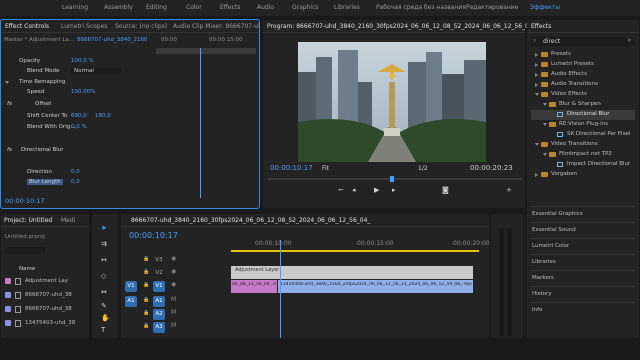 The width and height of the screenshot is (640, 360). Describe the element at coordinates (583, 55) in the screenshot. I see `effects-item: Presets` at that location.